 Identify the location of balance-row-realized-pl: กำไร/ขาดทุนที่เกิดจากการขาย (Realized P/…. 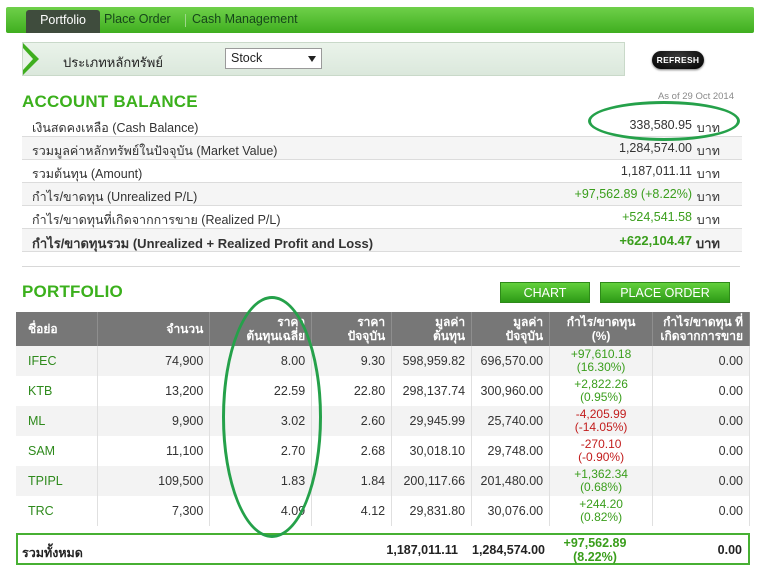
(382, 217).